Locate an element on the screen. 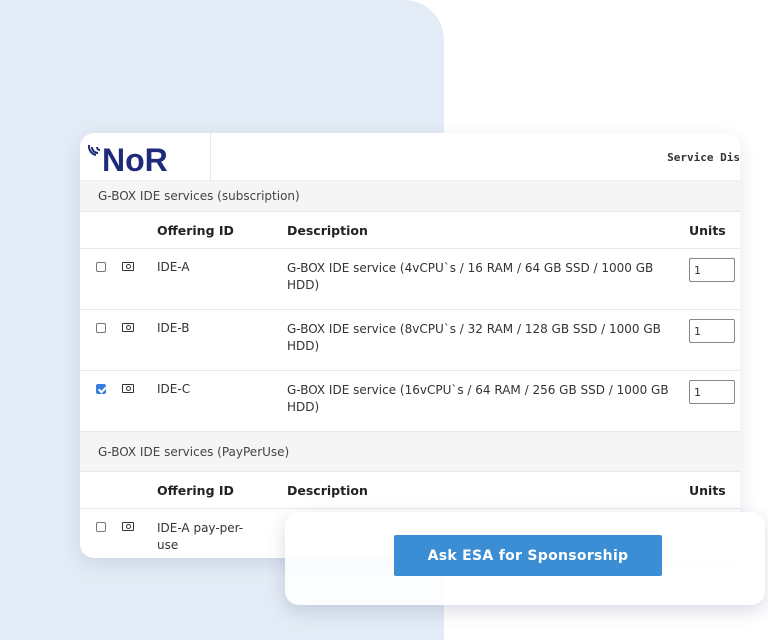 This screenshot has height=640, width=768. offering-id: IDE-A is located at coordinates (173, 267).